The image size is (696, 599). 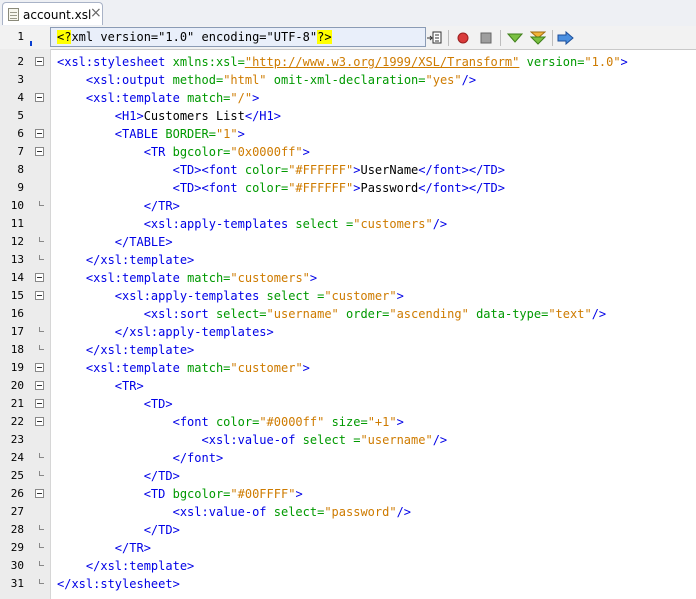 What do you see at coordinates (515, 37) in the screenshot?
I see `next-error-icon` at bounding box center [515, 37].